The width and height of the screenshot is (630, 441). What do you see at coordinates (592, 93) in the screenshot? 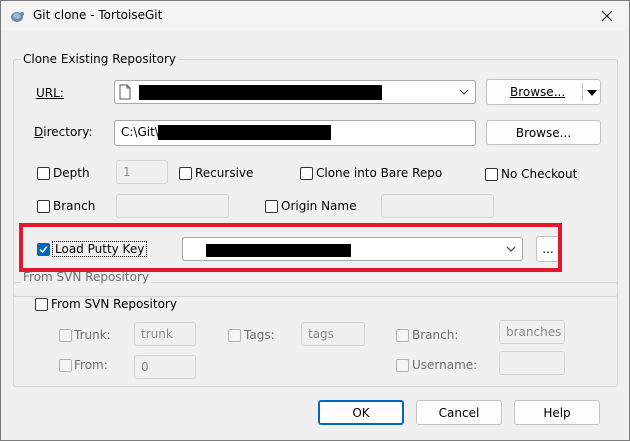
I see `dropdown-arrow-icon` at bounding box center [592, 93].